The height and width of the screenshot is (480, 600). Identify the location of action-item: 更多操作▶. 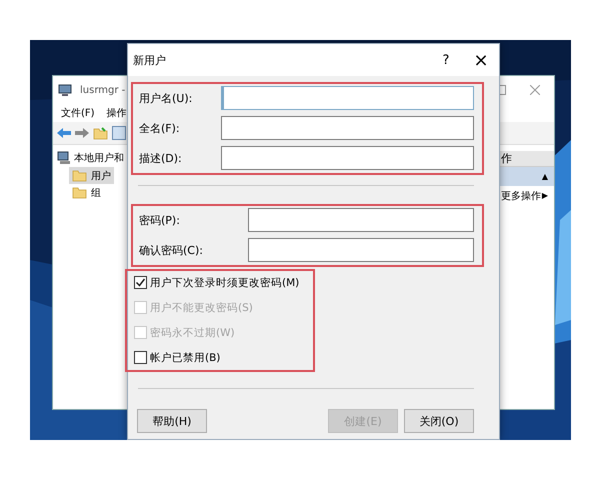
(526, 195).